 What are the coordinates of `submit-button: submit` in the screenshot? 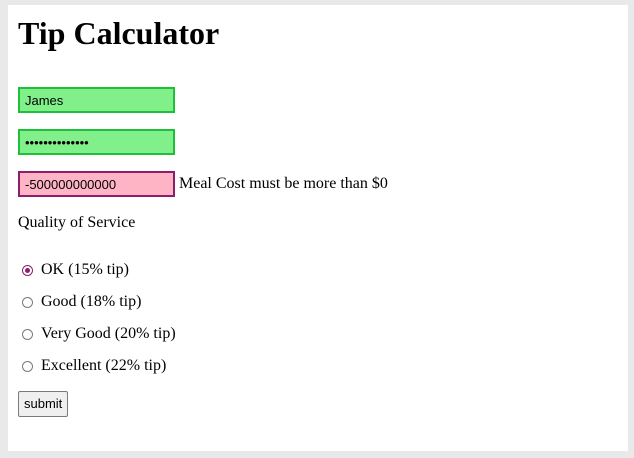 It's located at (43, 404).